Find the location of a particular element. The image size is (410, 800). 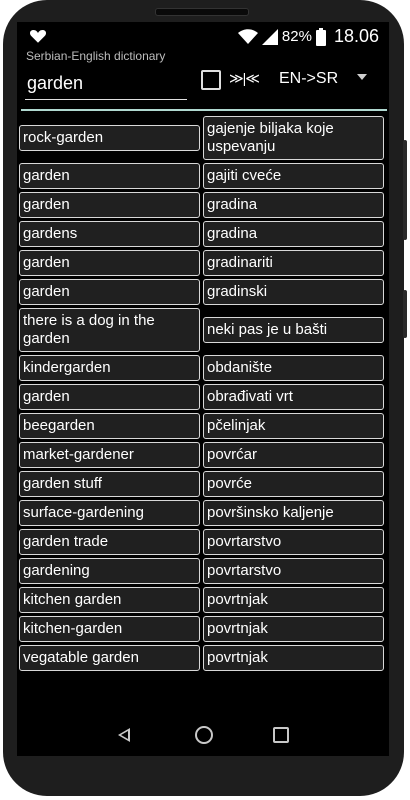

serbian-term-cell: povrćar is located at coordinates (293, 455).